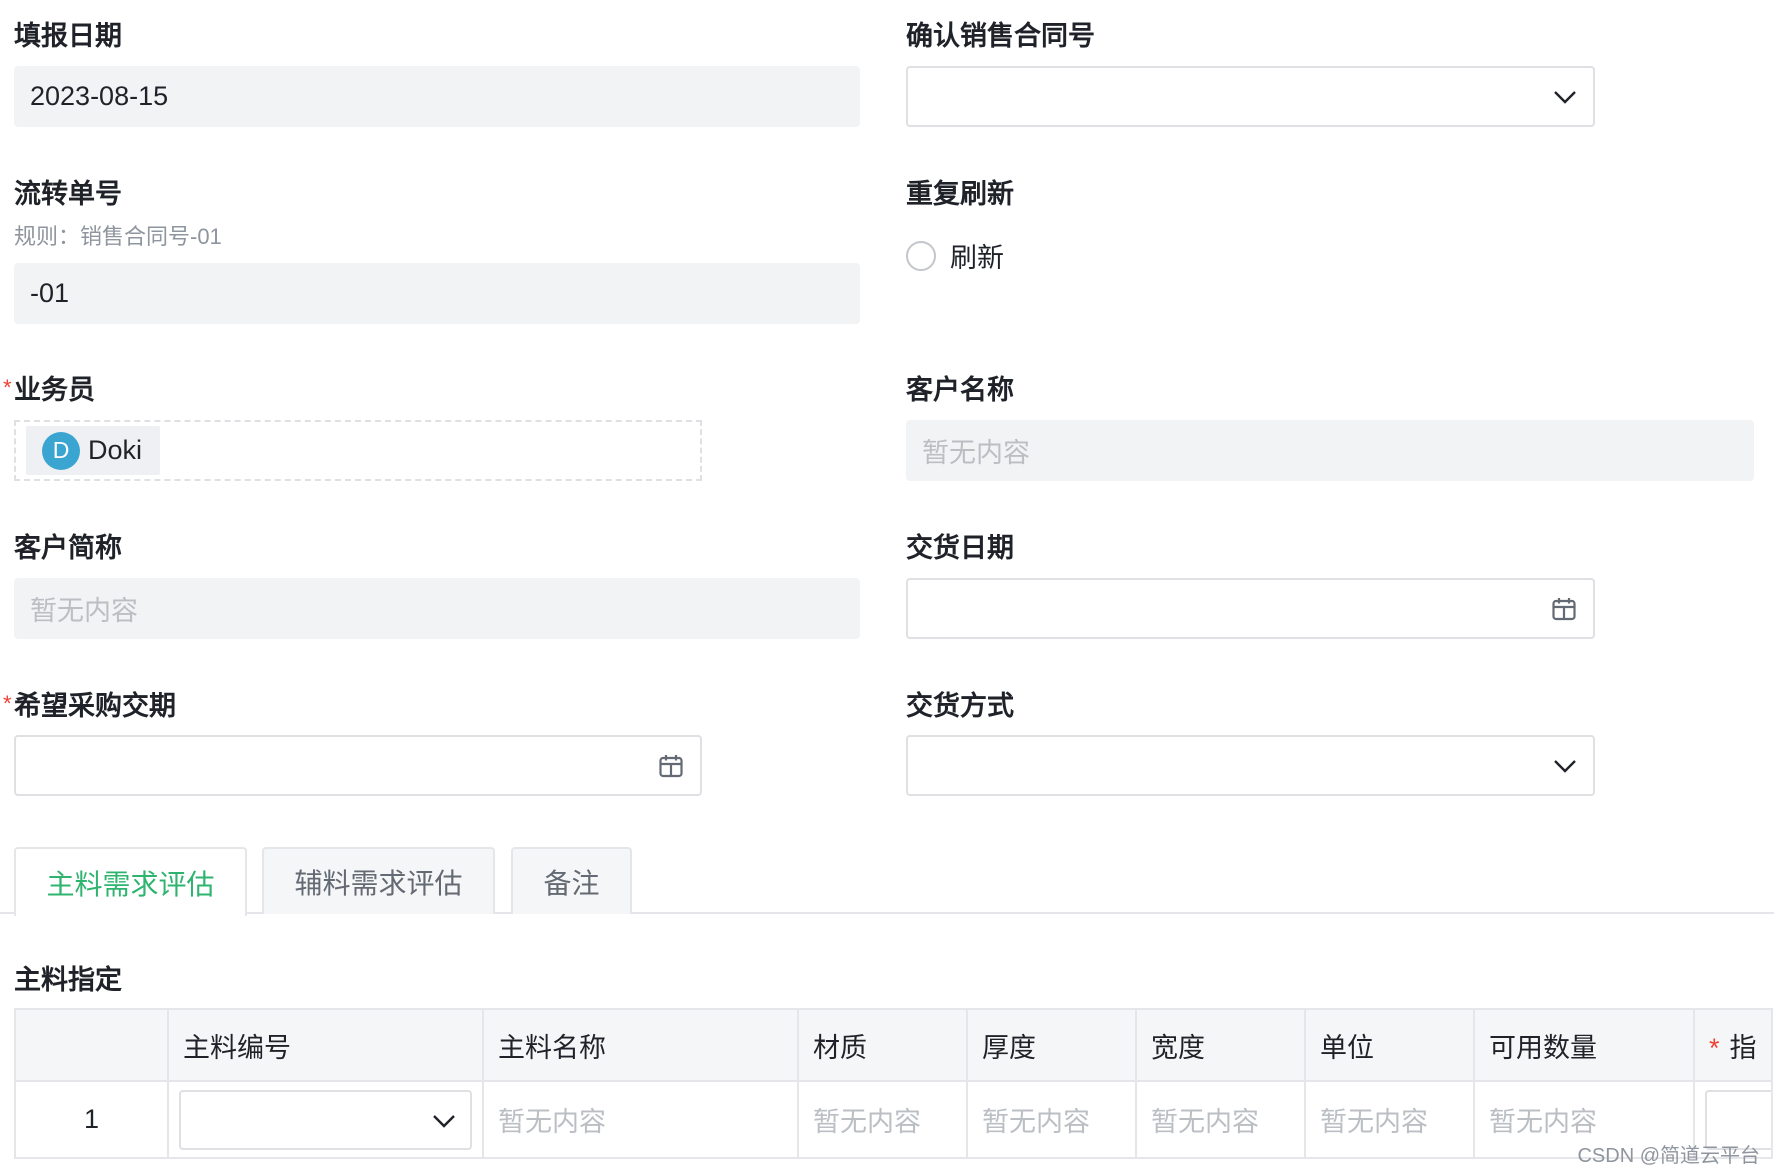  Describe the element at coordinates (1250, 608) in the screenshot. I see `delivery-date-picker` at that location.